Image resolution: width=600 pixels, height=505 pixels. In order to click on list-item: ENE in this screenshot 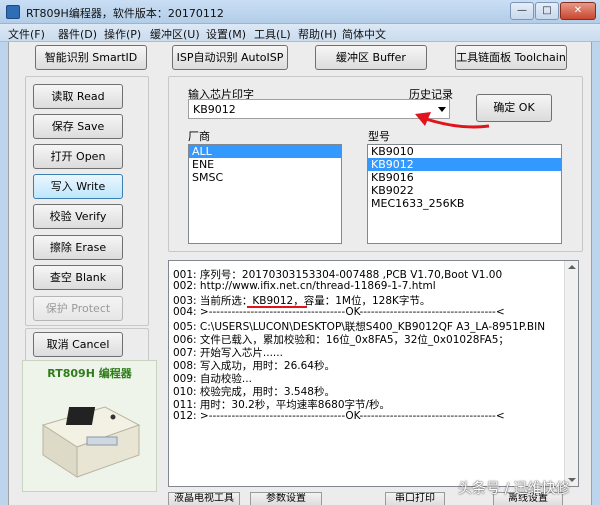, I will do `click(265, 164)`.